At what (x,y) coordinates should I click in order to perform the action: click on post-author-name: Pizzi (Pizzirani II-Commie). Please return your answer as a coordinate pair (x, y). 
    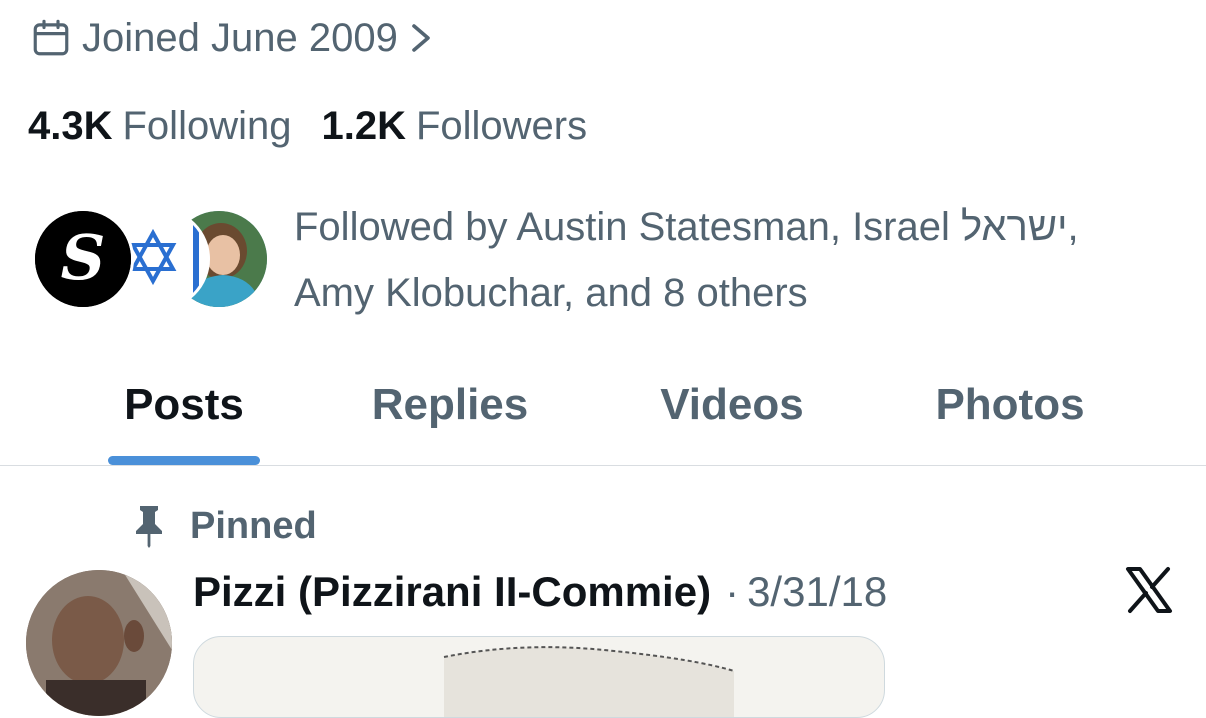
    Looking at the image, I should click on (452, 592).